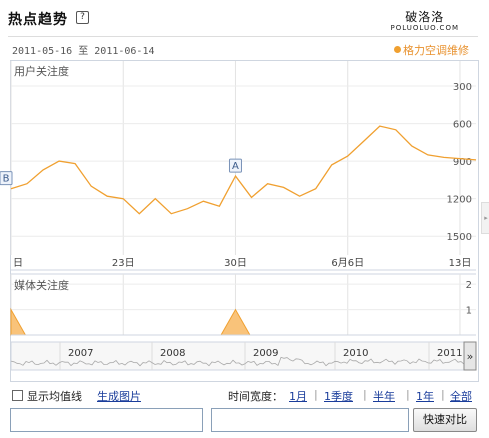 Image resolution: width=489 pixels, height=438 pixels. I want to click on y-tick-label: 1200, so click(459, 200).